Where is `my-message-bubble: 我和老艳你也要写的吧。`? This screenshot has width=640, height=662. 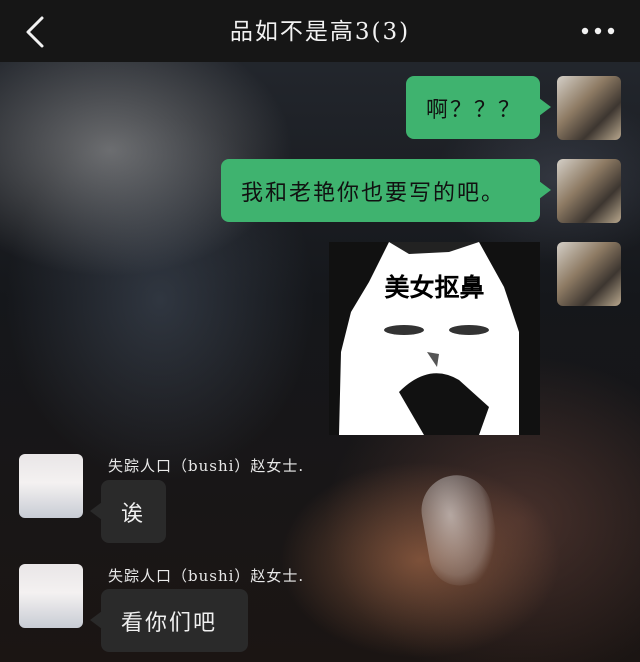 my-message-bubble: 我和老艳你也要写的吧。 is located at coordinates (386, 190).